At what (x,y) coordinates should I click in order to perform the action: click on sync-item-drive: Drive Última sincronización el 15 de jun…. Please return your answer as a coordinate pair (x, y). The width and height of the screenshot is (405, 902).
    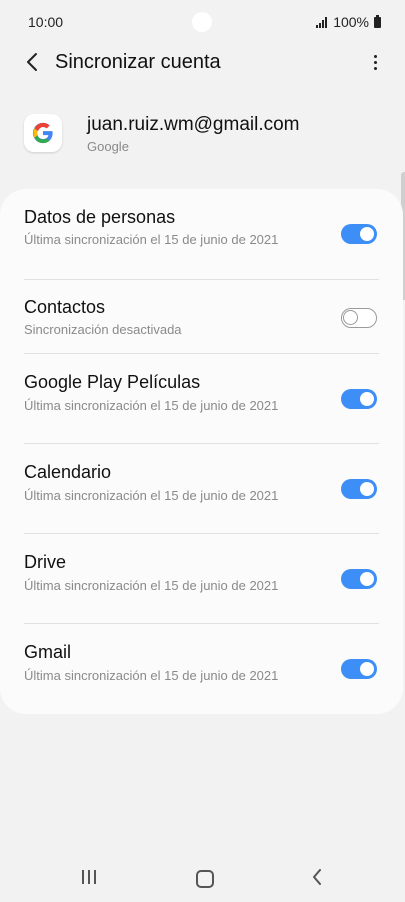
    Looking at the image, I should click on (201, 579).